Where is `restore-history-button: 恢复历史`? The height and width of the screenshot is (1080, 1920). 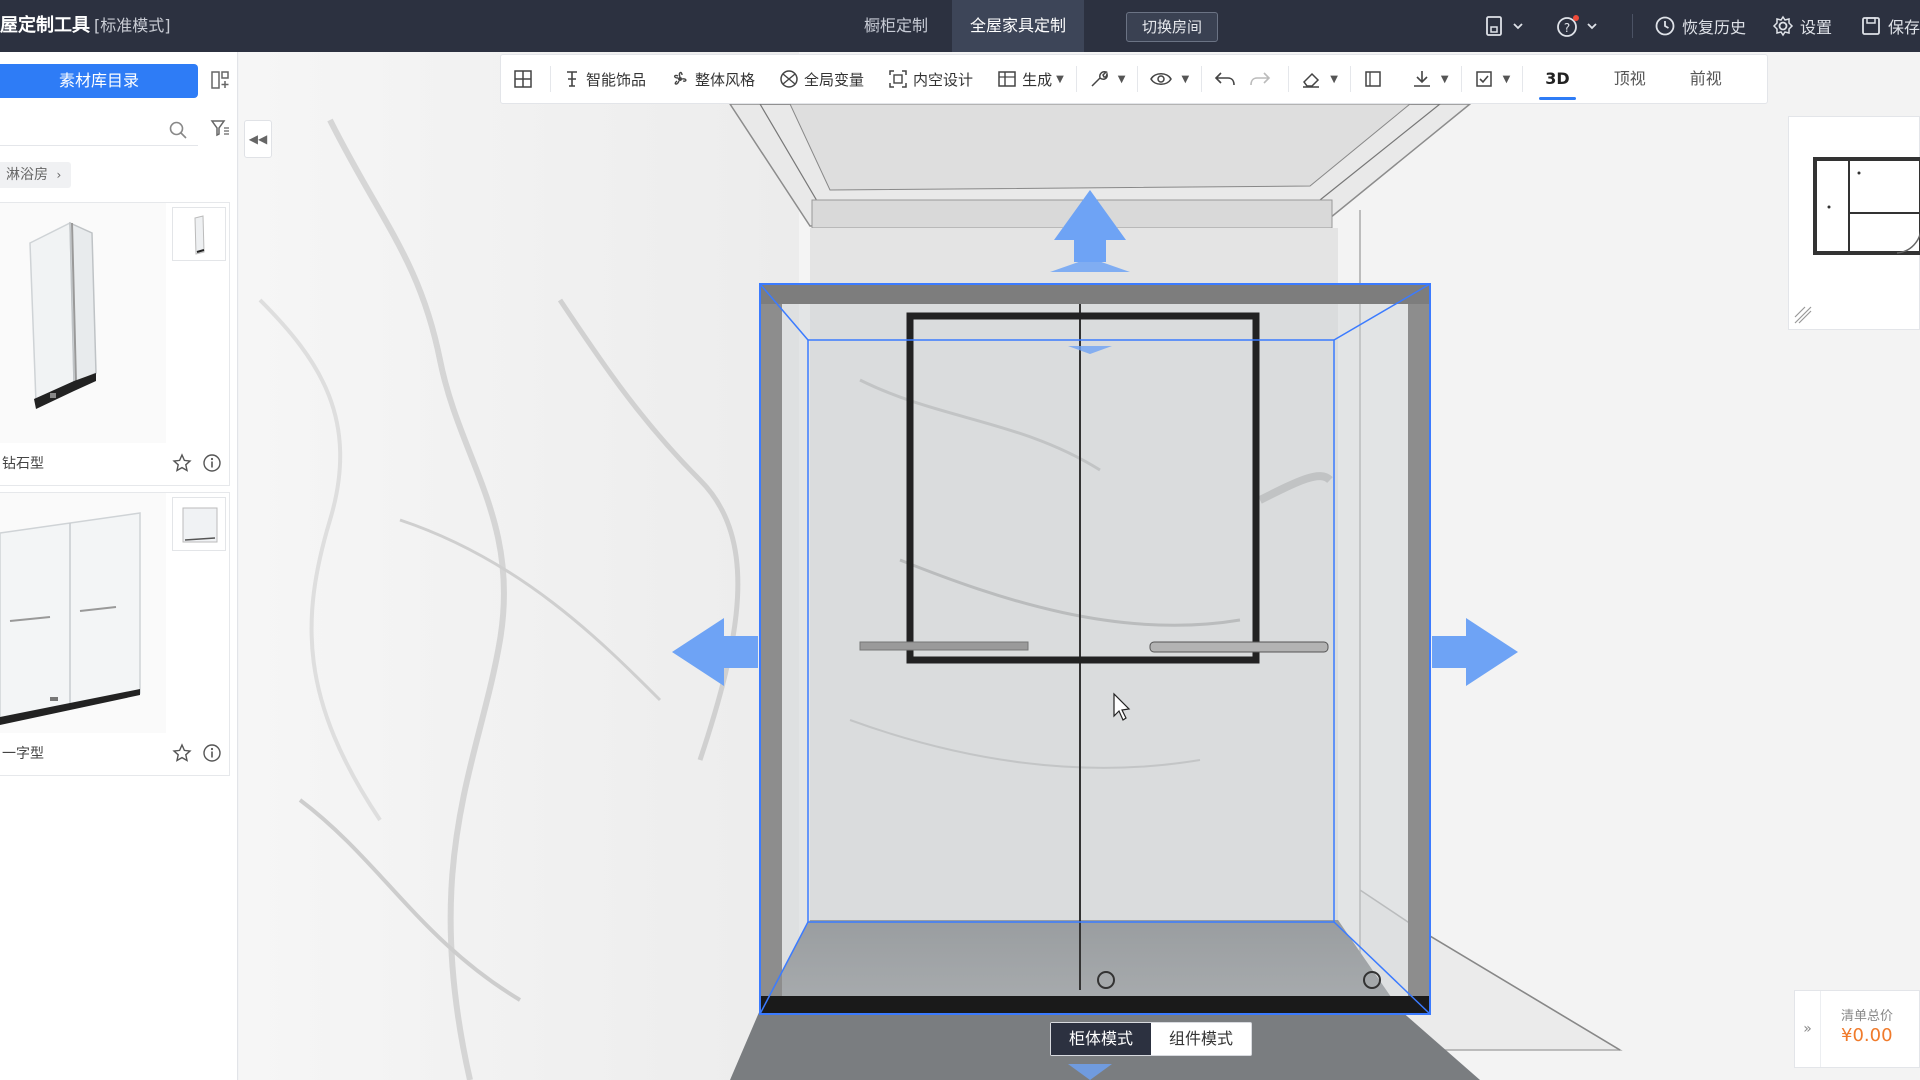 restore-history-button: 恢复历史 is located at coordinates (1700, 26).